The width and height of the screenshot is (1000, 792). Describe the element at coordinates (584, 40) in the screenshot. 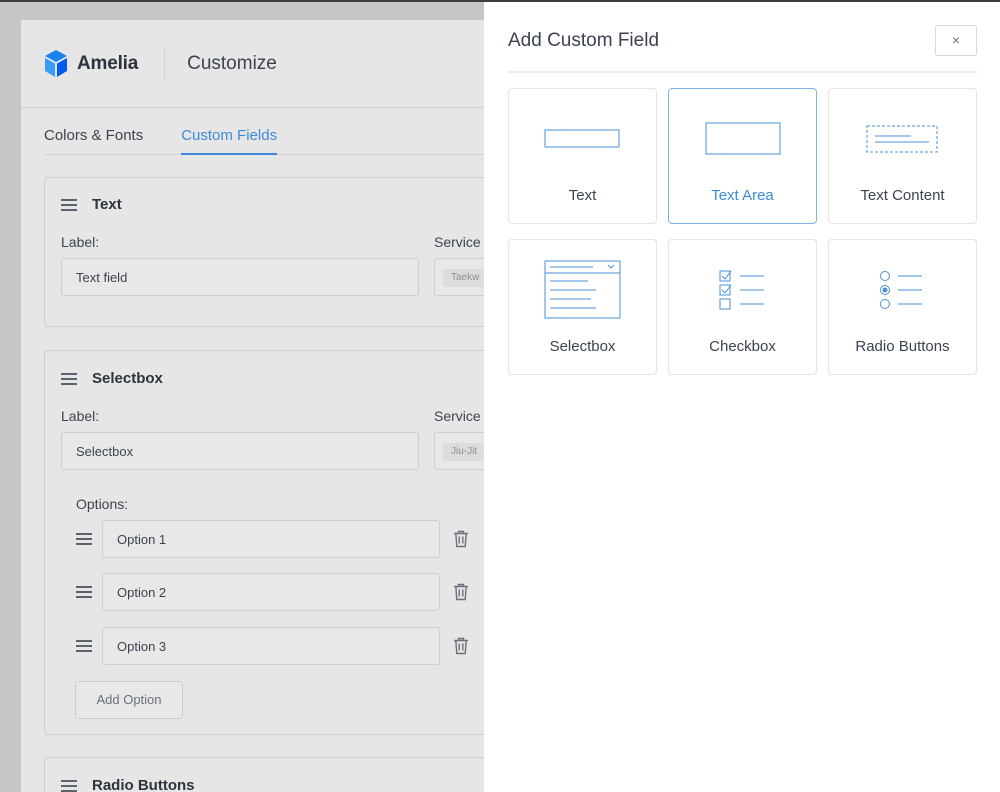

I see `panel-title: Add Custom Field` at that location.